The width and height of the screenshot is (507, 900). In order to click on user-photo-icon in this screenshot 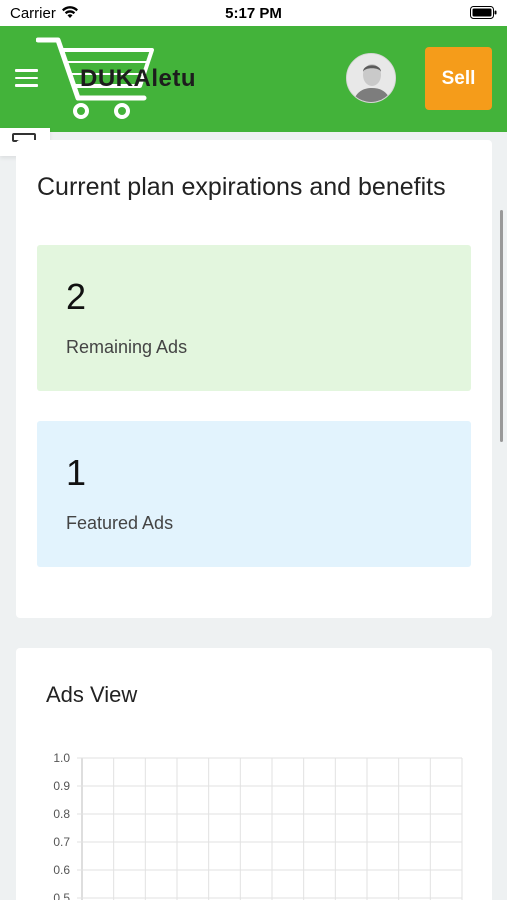, I will do `click(371, 78)`.